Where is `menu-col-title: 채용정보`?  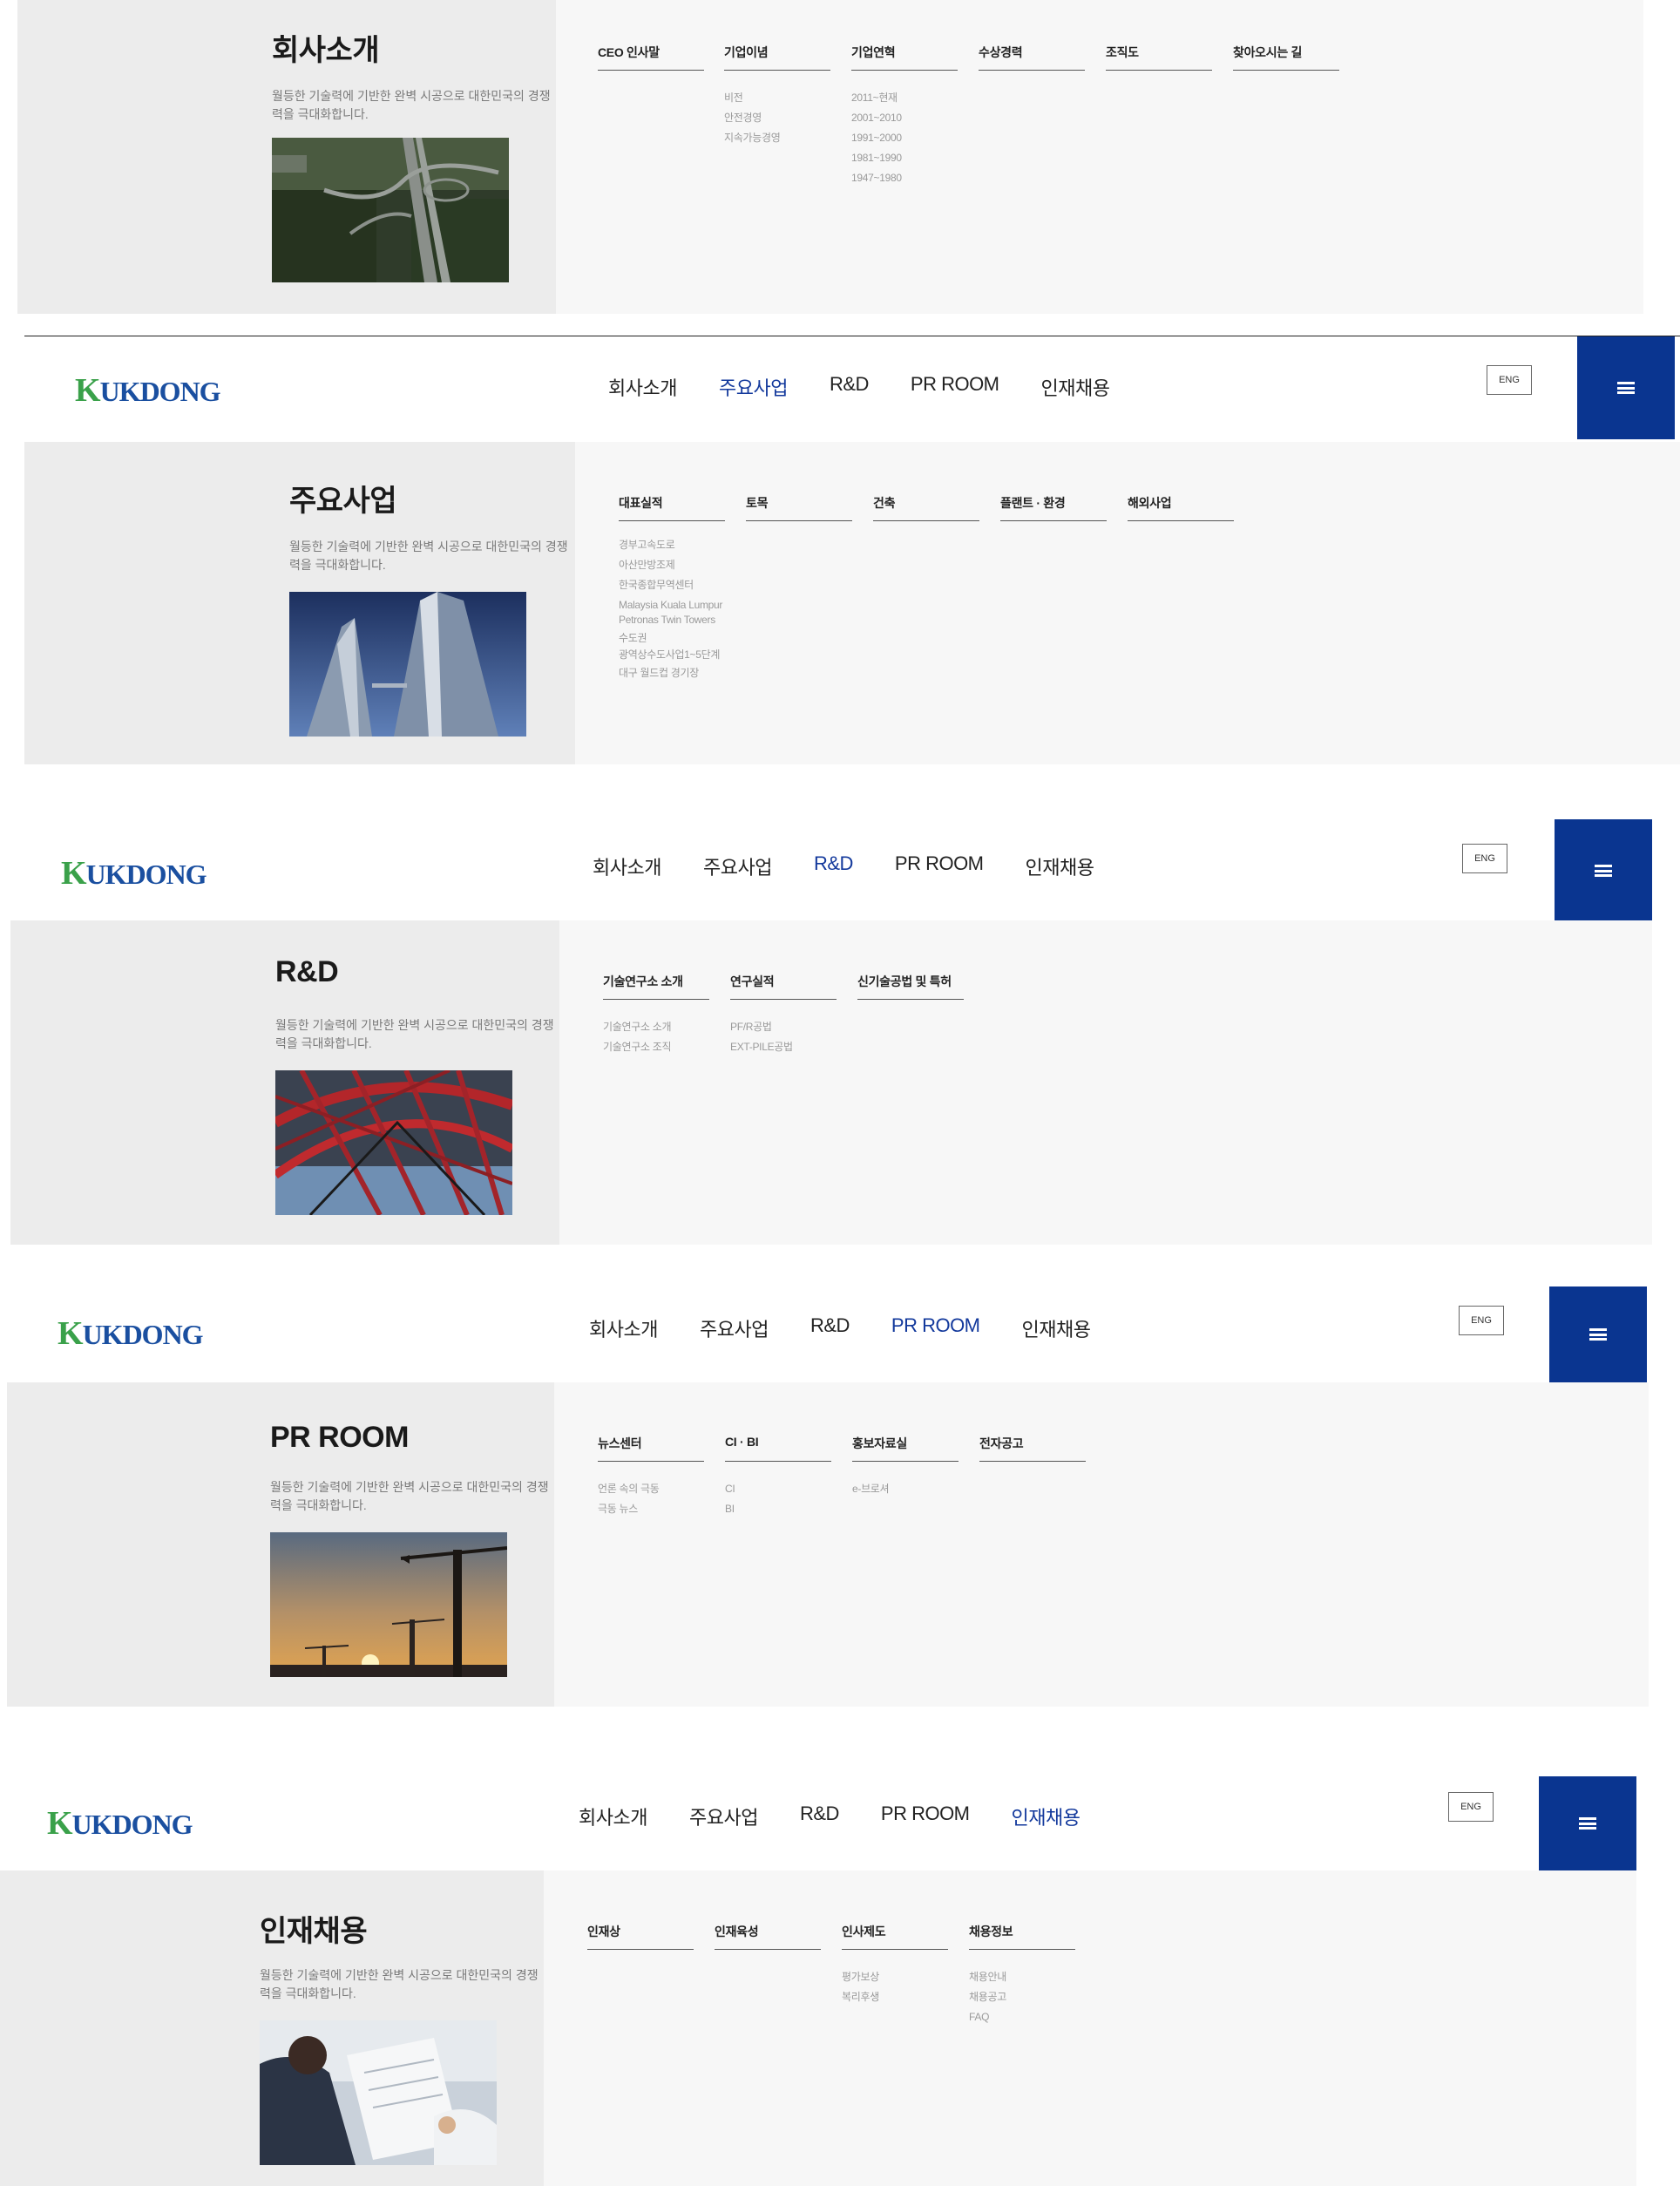
menu-col-title: 채용정보 is located at coordinates (1022, 1936).